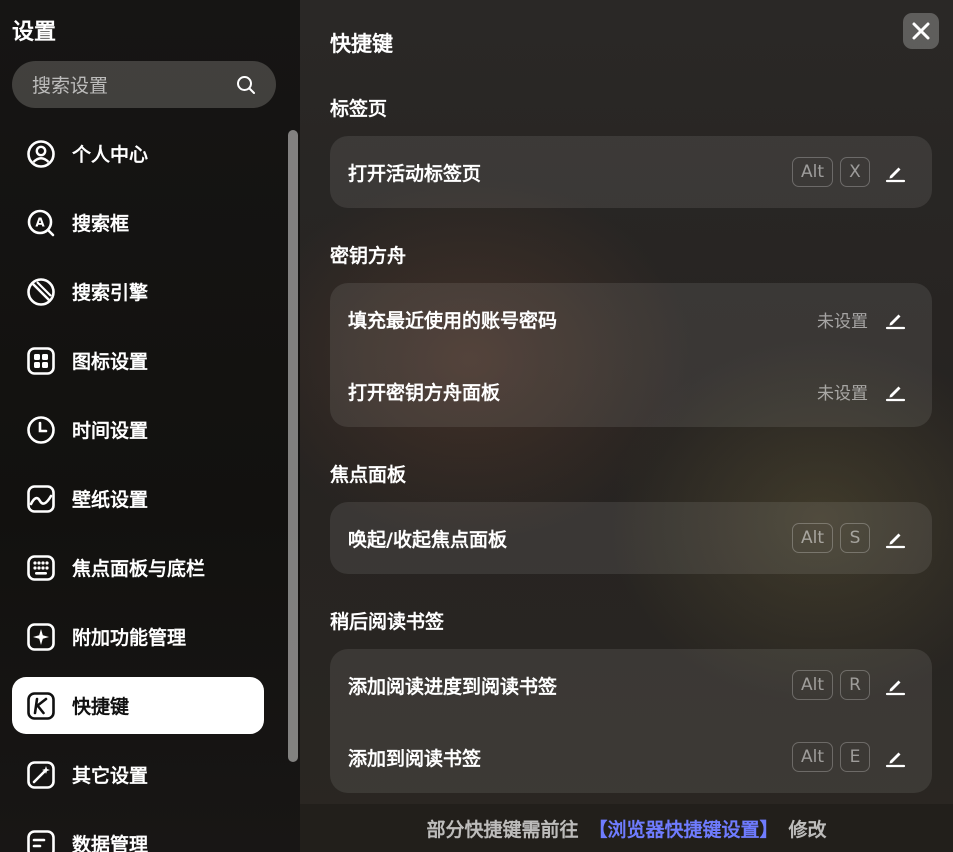  I want to click on section-label-key-ark: 密钥方舟, so click(368, 256).